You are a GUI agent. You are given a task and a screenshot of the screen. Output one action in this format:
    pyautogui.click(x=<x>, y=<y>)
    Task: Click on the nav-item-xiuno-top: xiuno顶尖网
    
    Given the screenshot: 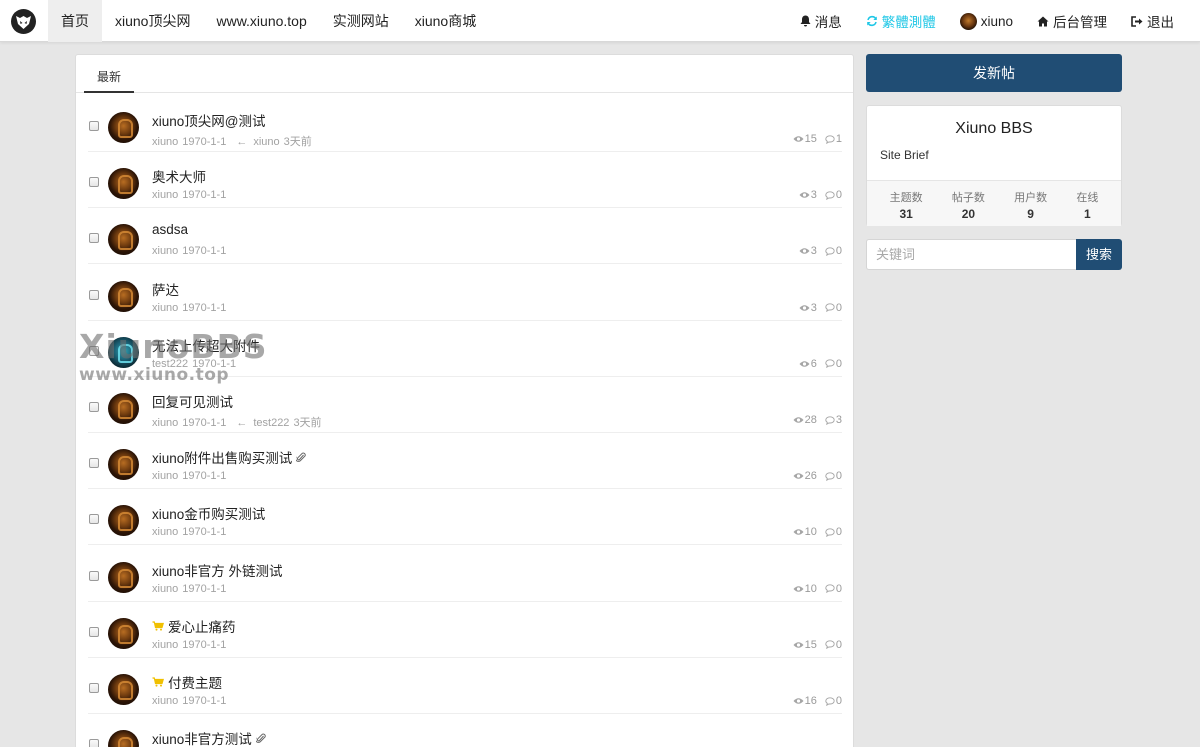 What is the action you would take?
    pyautogui.click(x=152, y=21)
    